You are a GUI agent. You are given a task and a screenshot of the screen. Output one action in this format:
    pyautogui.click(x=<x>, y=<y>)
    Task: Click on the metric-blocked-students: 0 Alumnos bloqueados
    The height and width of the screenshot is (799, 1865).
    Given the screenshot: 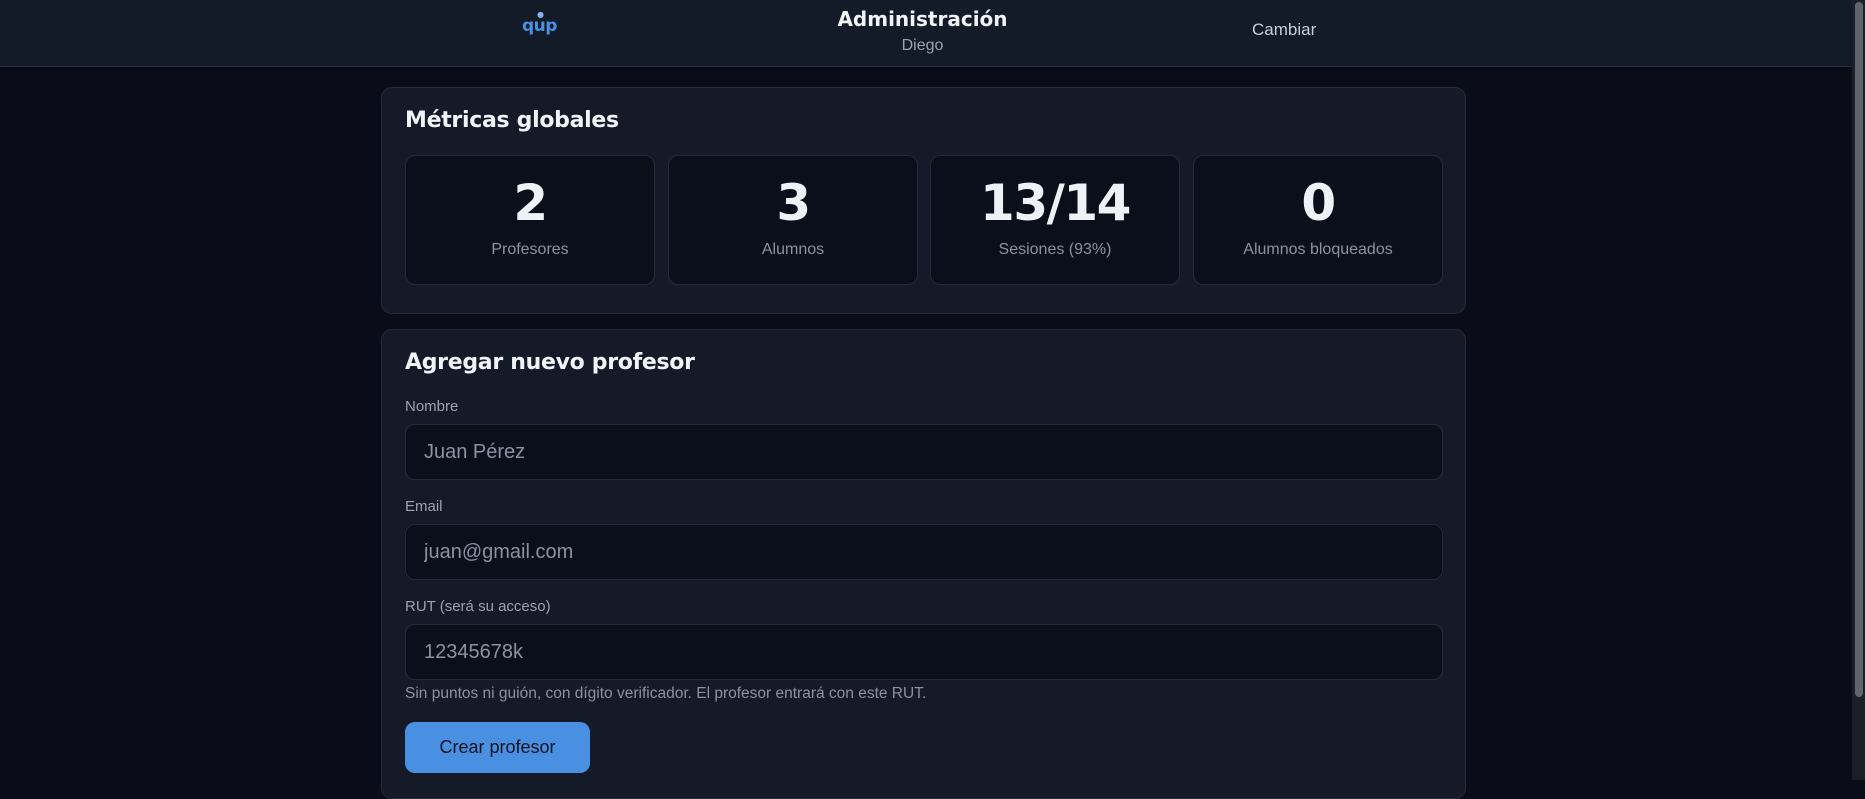 What is the action you would take?
    pyautogui.click(x=1318, y=220)
    